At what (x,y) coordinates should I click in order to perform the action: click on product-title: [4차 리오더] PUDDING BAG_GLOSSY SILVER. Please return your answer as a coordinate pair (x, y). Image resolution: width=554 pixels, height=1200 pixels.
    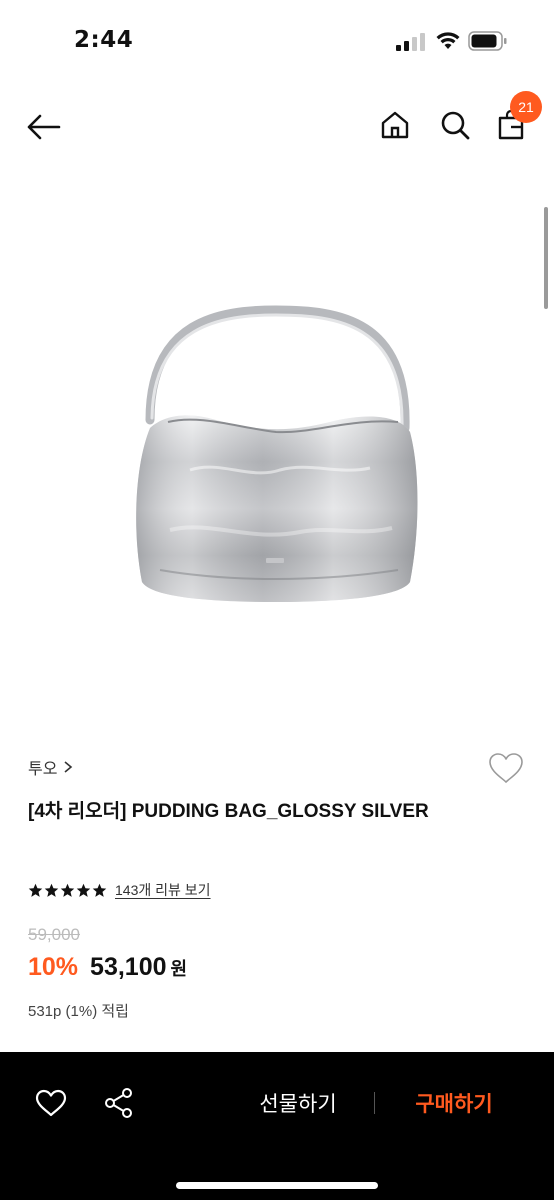
    Looking at the image, I should click on (228, 811).